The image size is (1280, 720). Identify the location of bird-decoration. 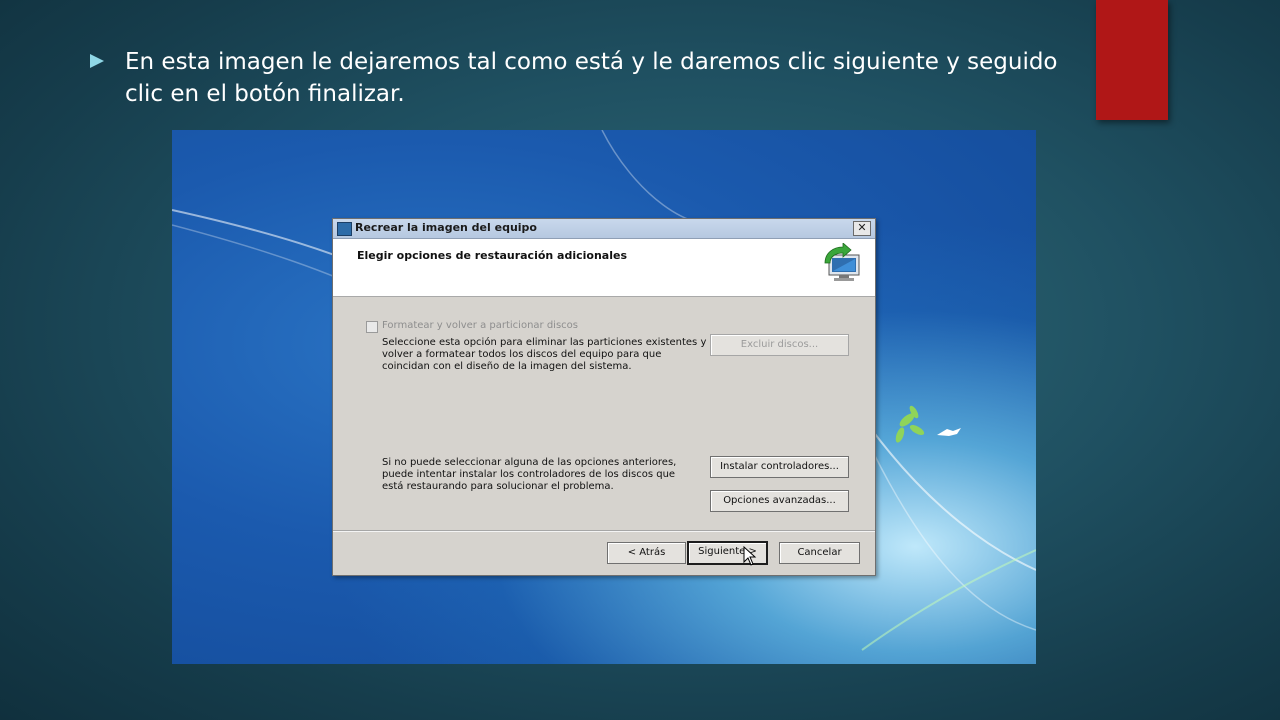
(949, 432).